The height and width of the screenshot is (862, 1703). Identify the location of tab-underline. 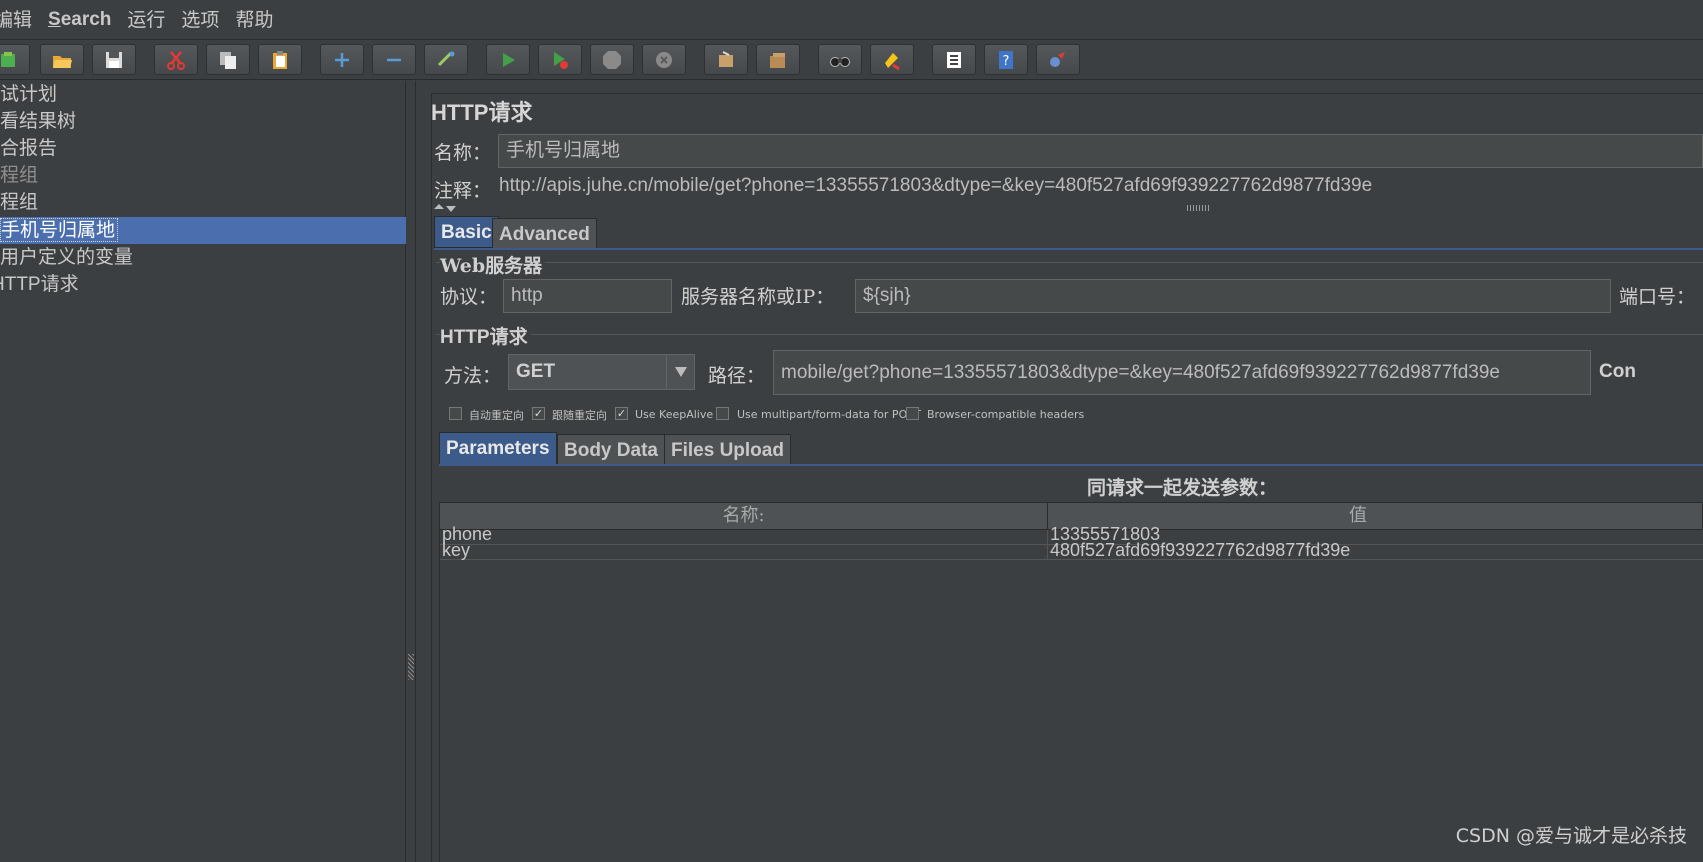
(1068, 249).